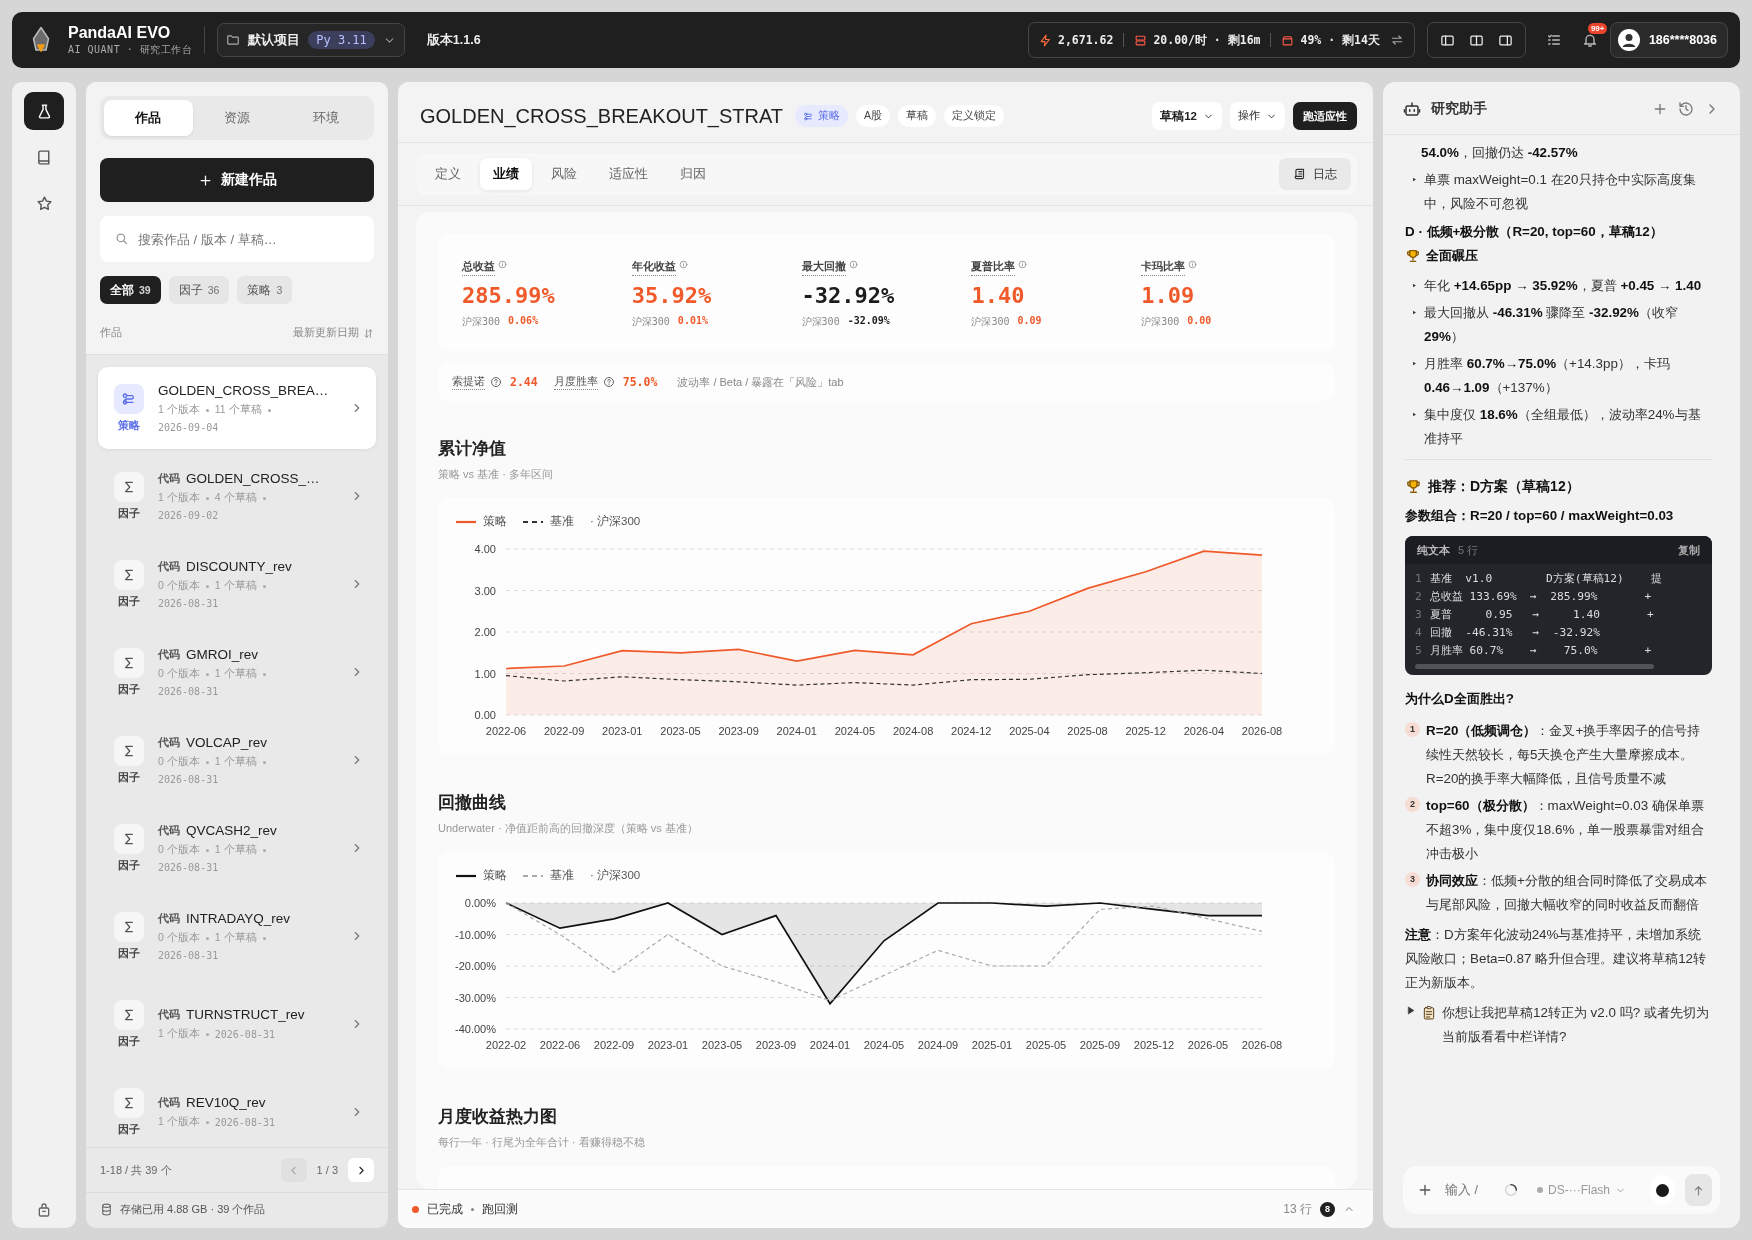 The height and width of the screenshot is (1240, 1752). What do you see at coordinates (628, 174) in the screenshot?
I see `content-tab: 适应性` at bounding box center [628, 174].